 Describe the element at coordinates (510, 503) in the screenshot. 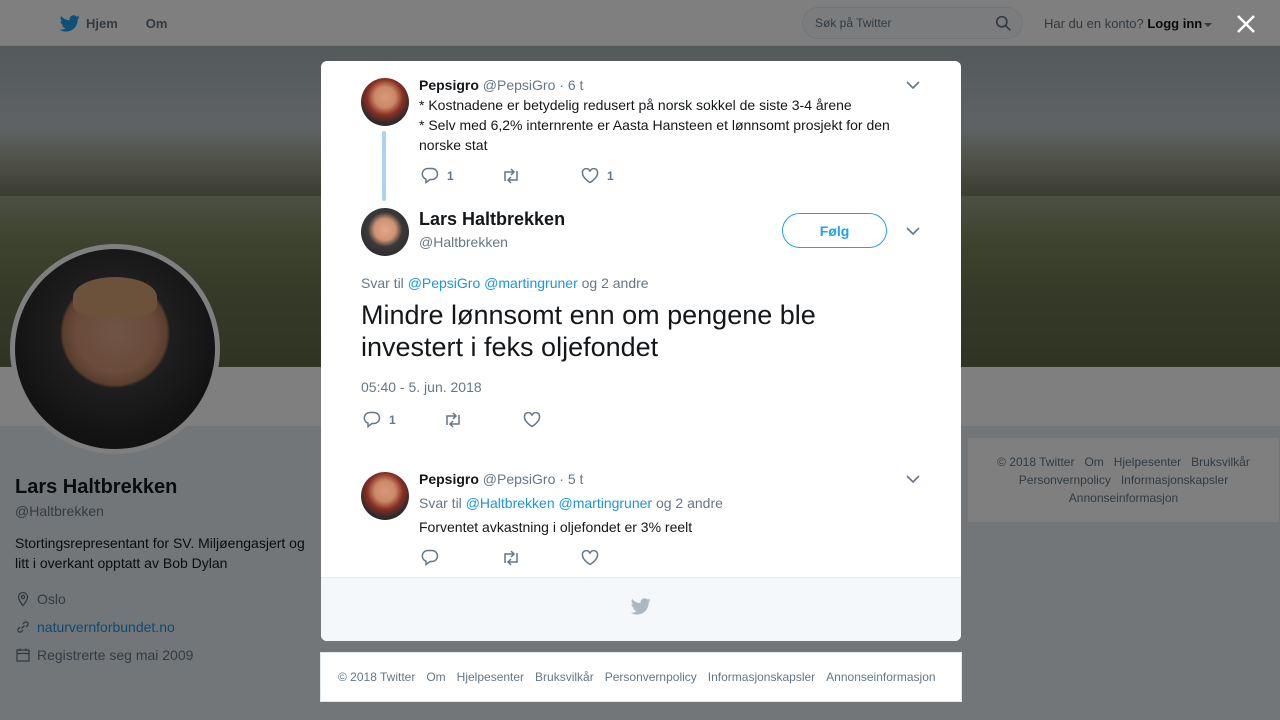

I see `mention-link: @Haltbrekken` at that location.